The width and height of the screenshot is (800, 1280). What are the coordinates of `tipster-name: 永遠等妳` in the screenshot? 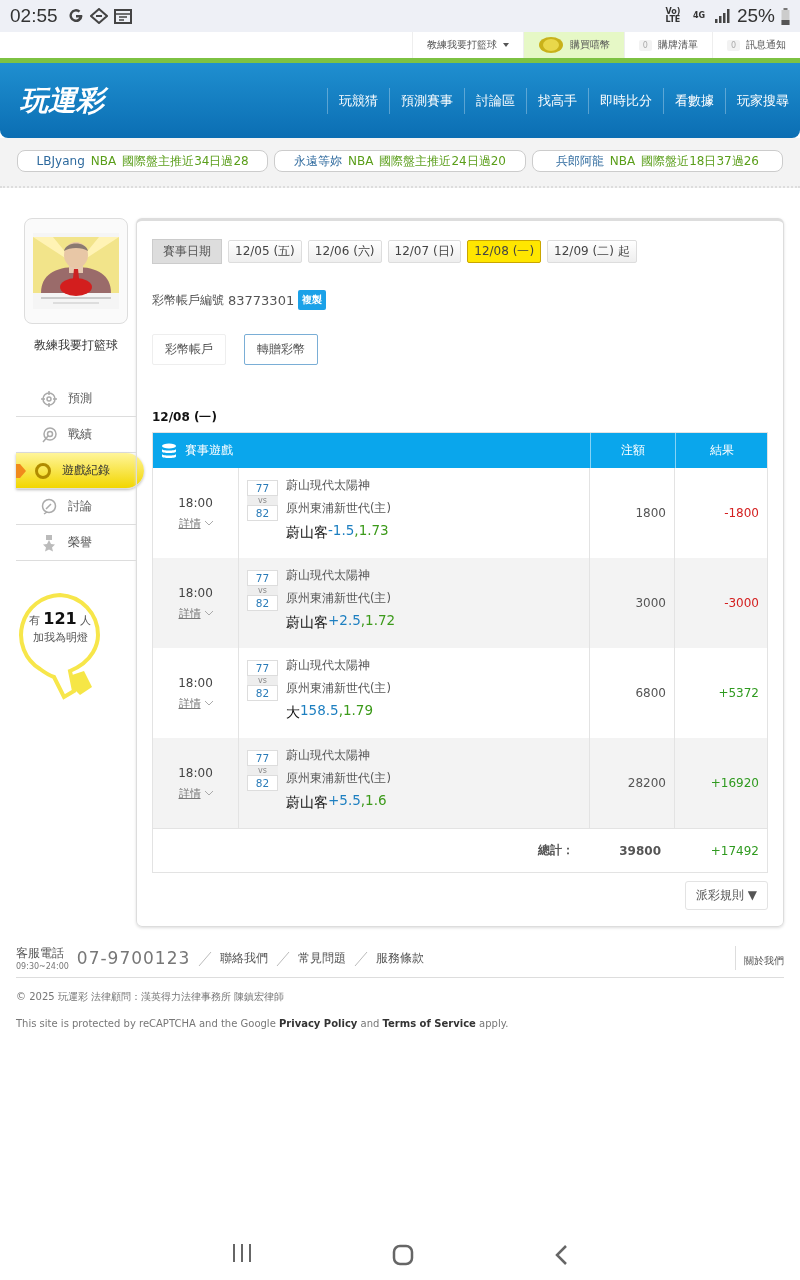 It's located at (318, 161).